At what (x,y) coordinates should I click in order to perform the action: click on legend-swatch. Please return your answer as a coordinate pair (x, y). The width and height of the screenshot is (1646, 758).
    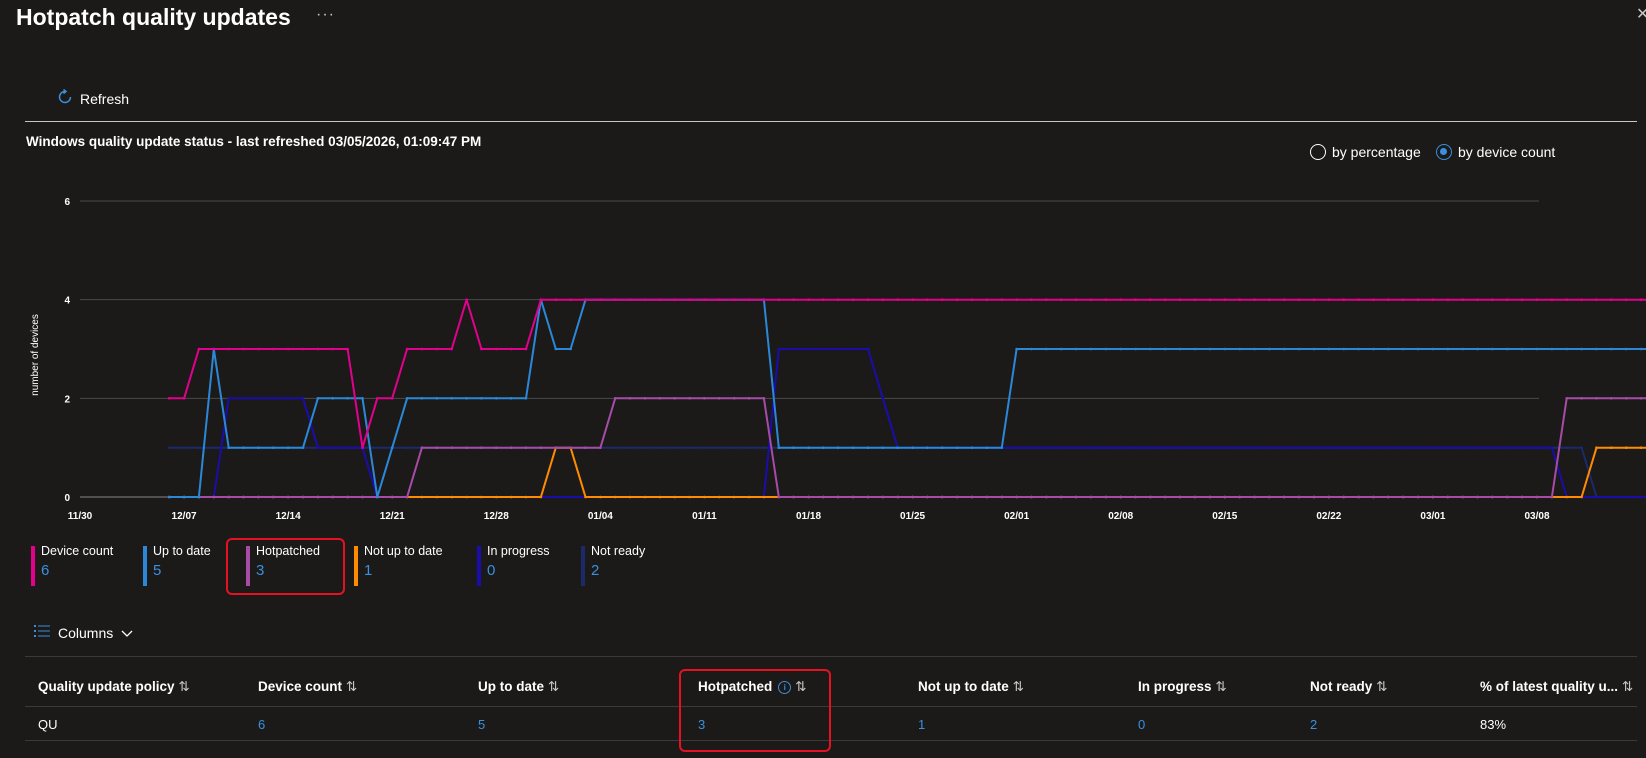
    Looking at the image, I should click on (356, 566).